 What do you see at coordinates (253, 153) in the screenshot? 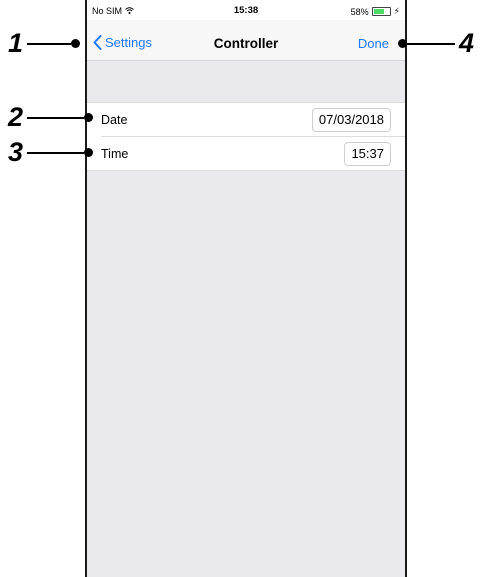
I see `time-row: Time 15:37` at bounding box center [253, 153].